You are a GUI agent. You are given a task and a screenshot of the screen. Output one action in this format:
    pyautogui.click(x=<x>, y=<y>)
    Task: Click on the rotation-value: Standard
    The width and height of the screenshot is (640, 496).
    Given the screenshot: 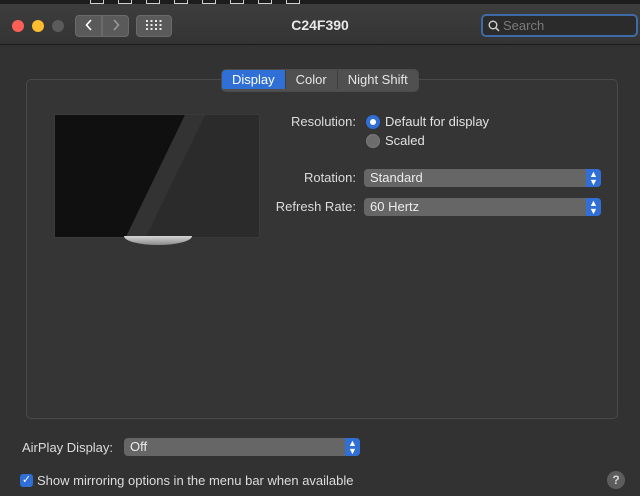 What is the action you would take?
    pyautogui.click(x=396, y=177)
    